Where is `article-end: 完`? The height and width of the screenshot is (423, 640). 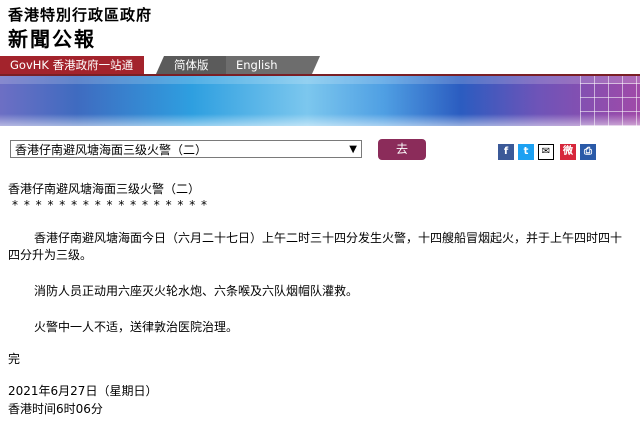 article-end: 完 is located at coordinates (14, 359).